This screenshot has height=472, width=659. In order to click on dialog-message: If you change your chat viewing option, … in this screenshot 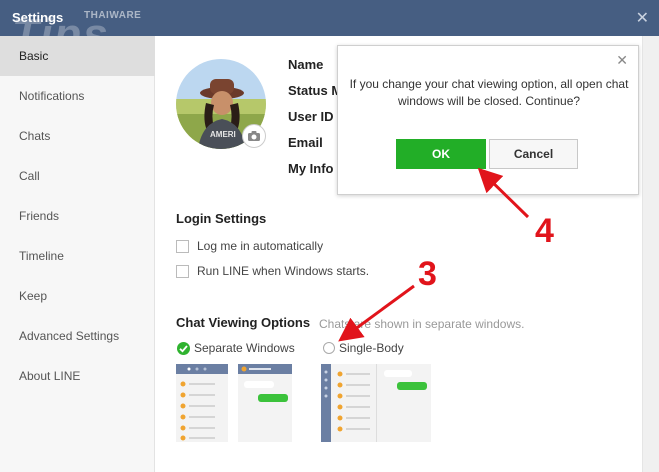, I will do `click(489, 92)`.